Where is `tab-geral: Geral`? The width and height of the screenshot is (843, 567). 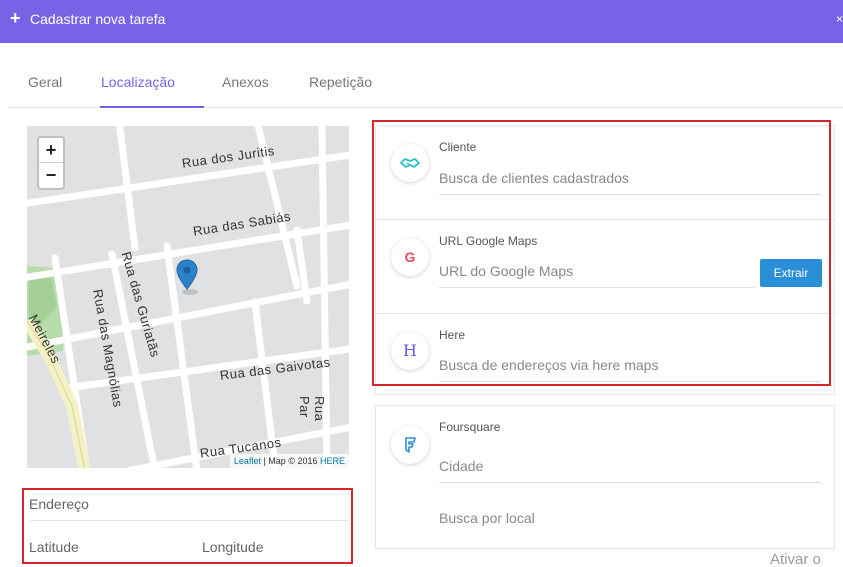 tab-geral: Geral is located at coordinates (45, 82).